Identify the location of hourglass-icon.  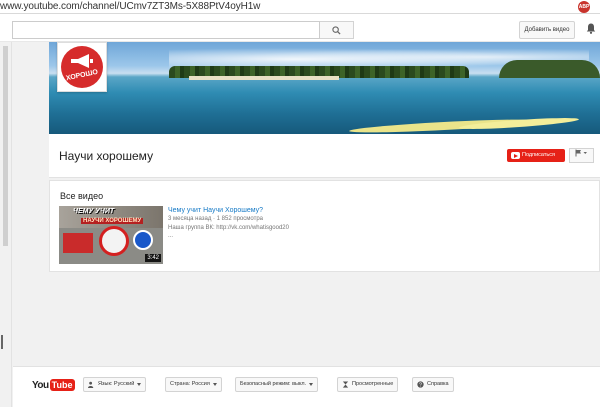
(345, 384).